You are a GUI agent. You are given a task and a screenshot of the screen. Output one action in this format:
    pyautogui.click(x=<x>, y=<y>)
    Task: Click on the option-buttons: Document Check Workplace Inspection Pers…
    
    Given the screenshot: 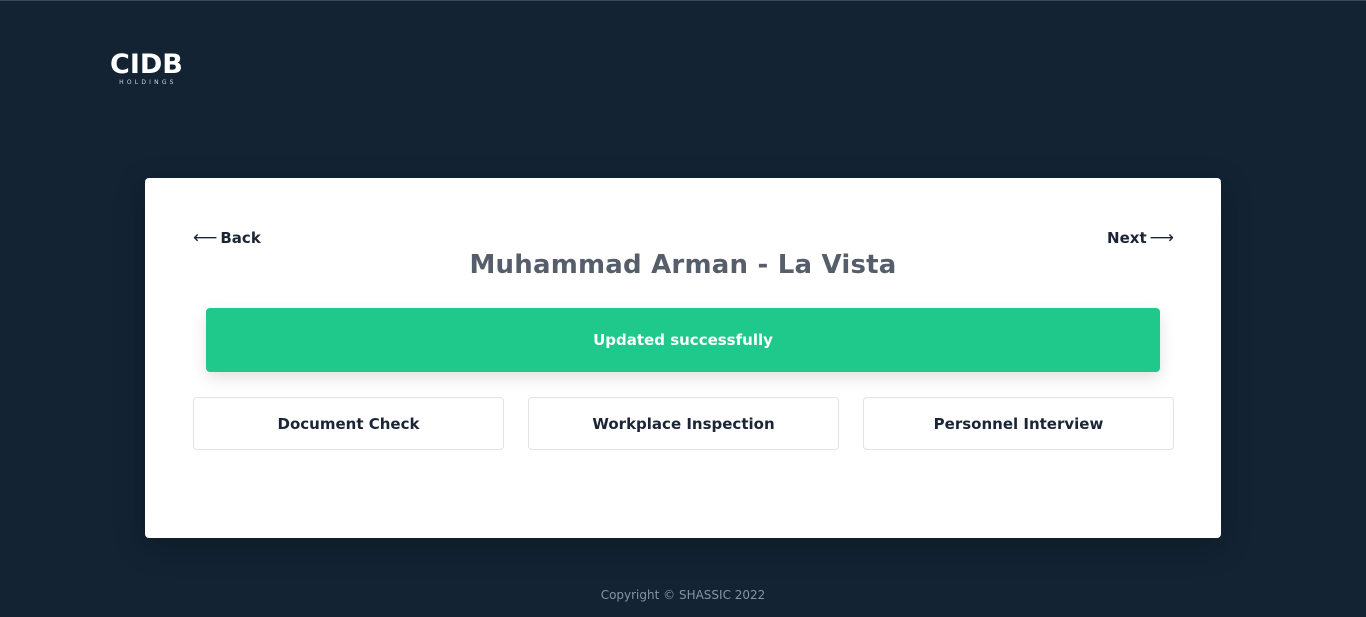 What is the action you would take?
    pyautogui.click(x=683, y=423)
    